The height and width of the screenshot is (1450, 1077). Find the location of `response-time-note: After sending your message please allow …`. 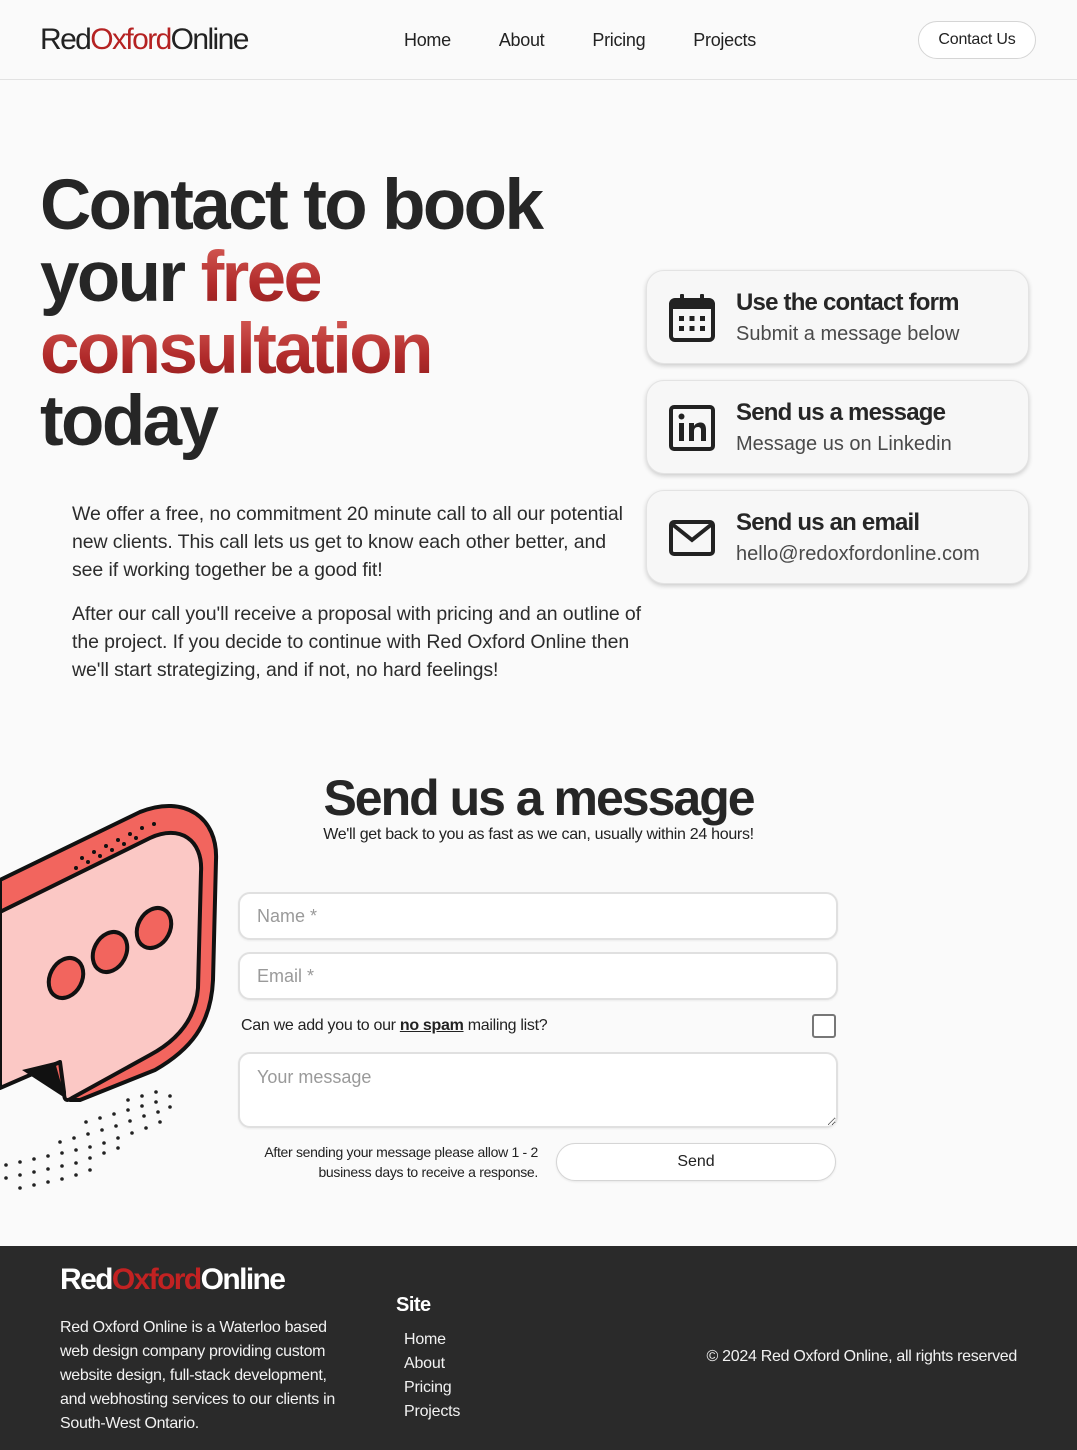

response-time-note: After sending your message please allow … is located at coordinates (401, 1162).